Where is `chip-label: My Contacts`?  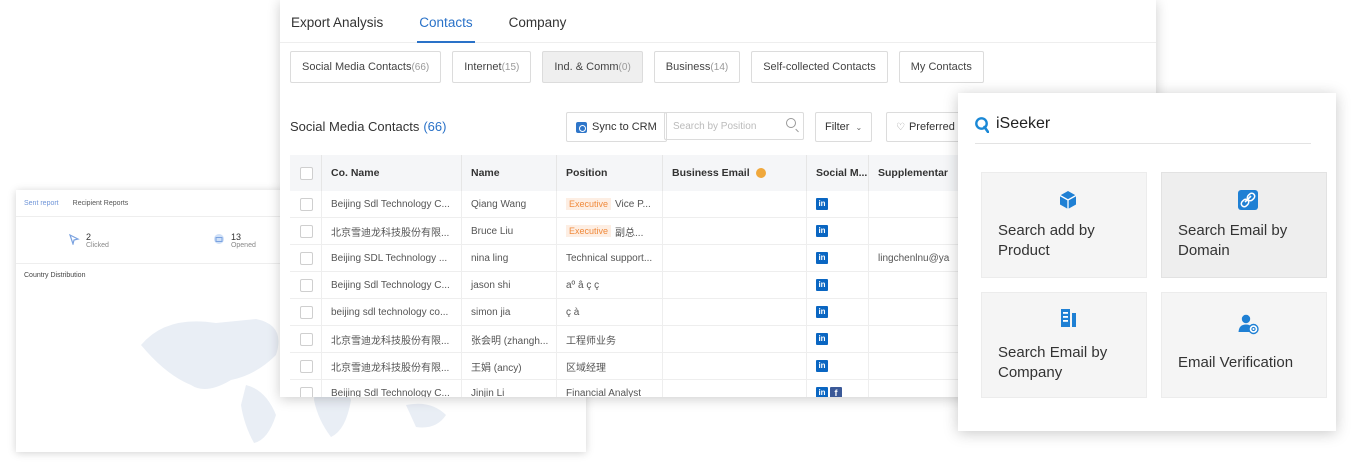
chip-label: My Contacts is located at coordinates (941, 67).